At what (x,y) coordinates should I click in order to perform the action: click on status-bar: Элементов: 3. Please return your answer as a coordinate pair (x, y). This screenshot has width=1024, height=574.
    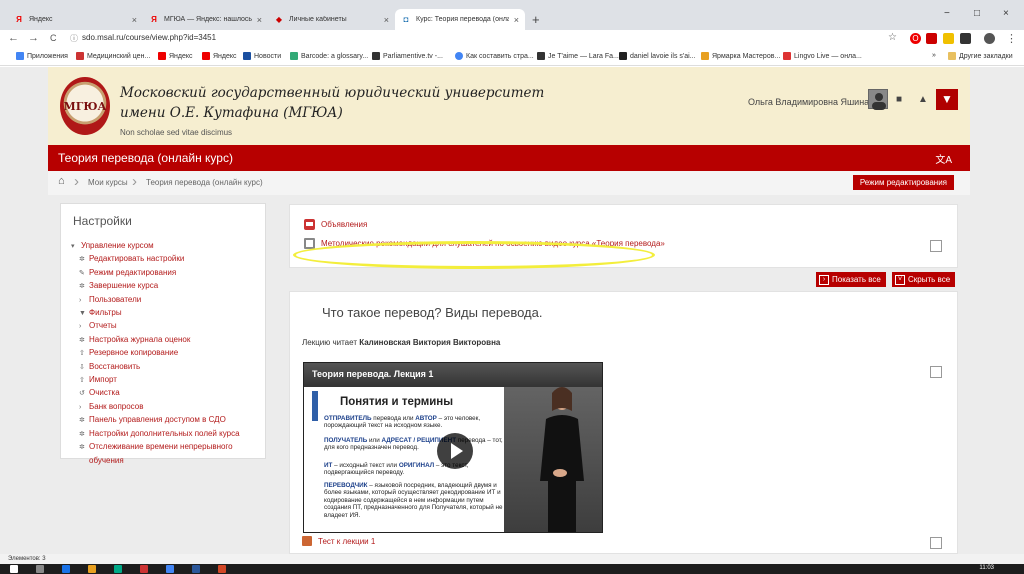
    Looking at the image, I should click on (512, 559).